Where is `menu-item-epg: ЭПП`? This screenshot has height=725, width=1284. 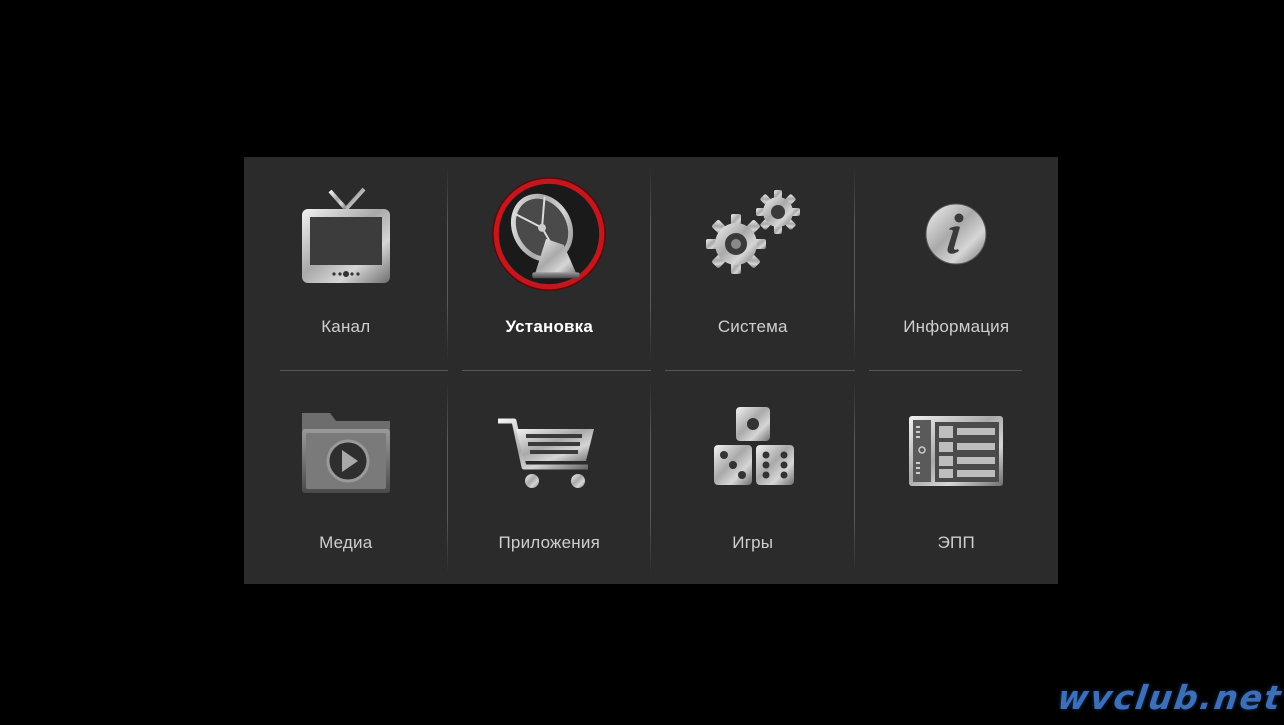
menu-item-epg: ЭПП is located at coordinates (957, 478).